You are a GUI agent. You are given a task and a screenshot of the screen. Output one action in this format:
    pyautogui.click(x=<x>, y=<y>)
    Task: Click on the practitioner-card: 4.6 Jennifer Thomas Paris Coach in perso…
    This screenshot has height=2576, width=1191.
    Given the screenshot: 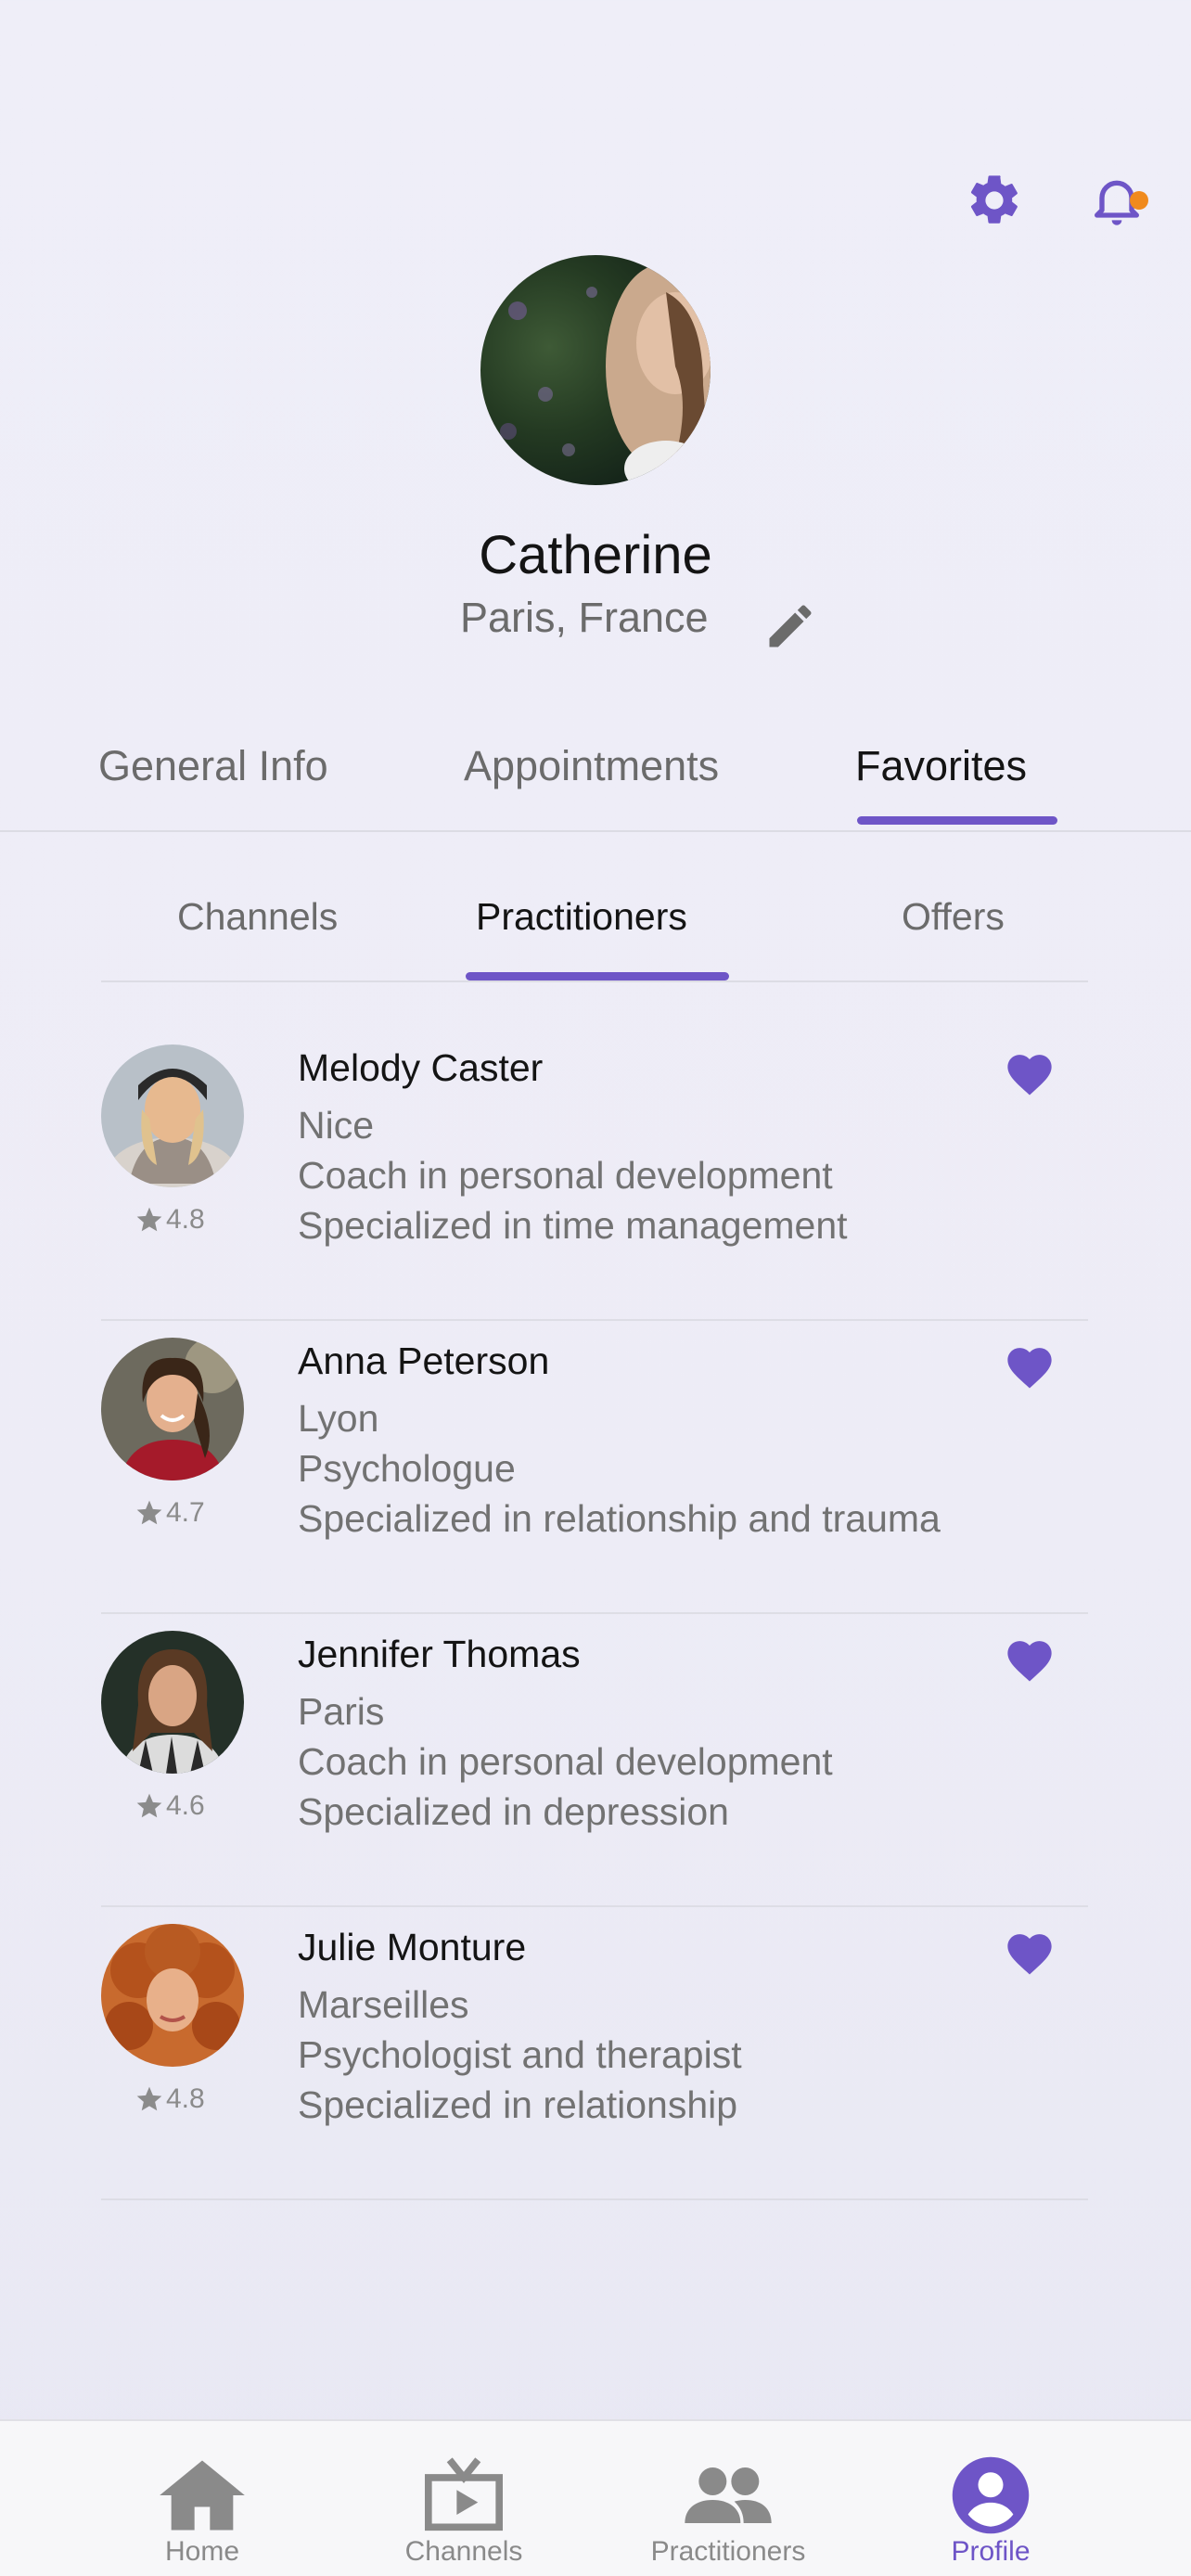 What is the action you would take?
    pyautogui.click(x=594, y=1760)
    